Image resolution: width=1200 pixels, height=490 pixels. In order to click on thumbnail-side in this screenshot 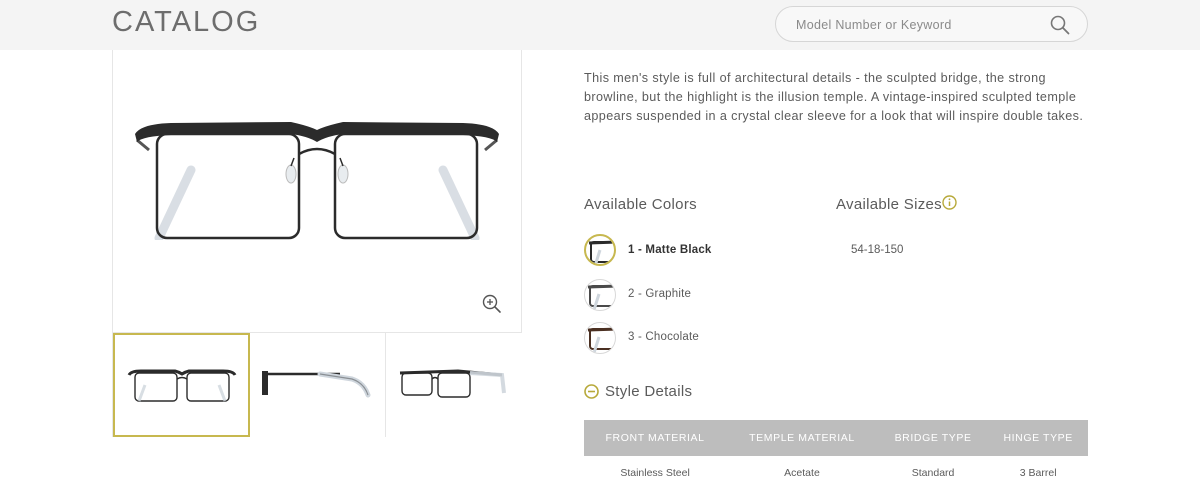, I will do `click(318, 385)`.